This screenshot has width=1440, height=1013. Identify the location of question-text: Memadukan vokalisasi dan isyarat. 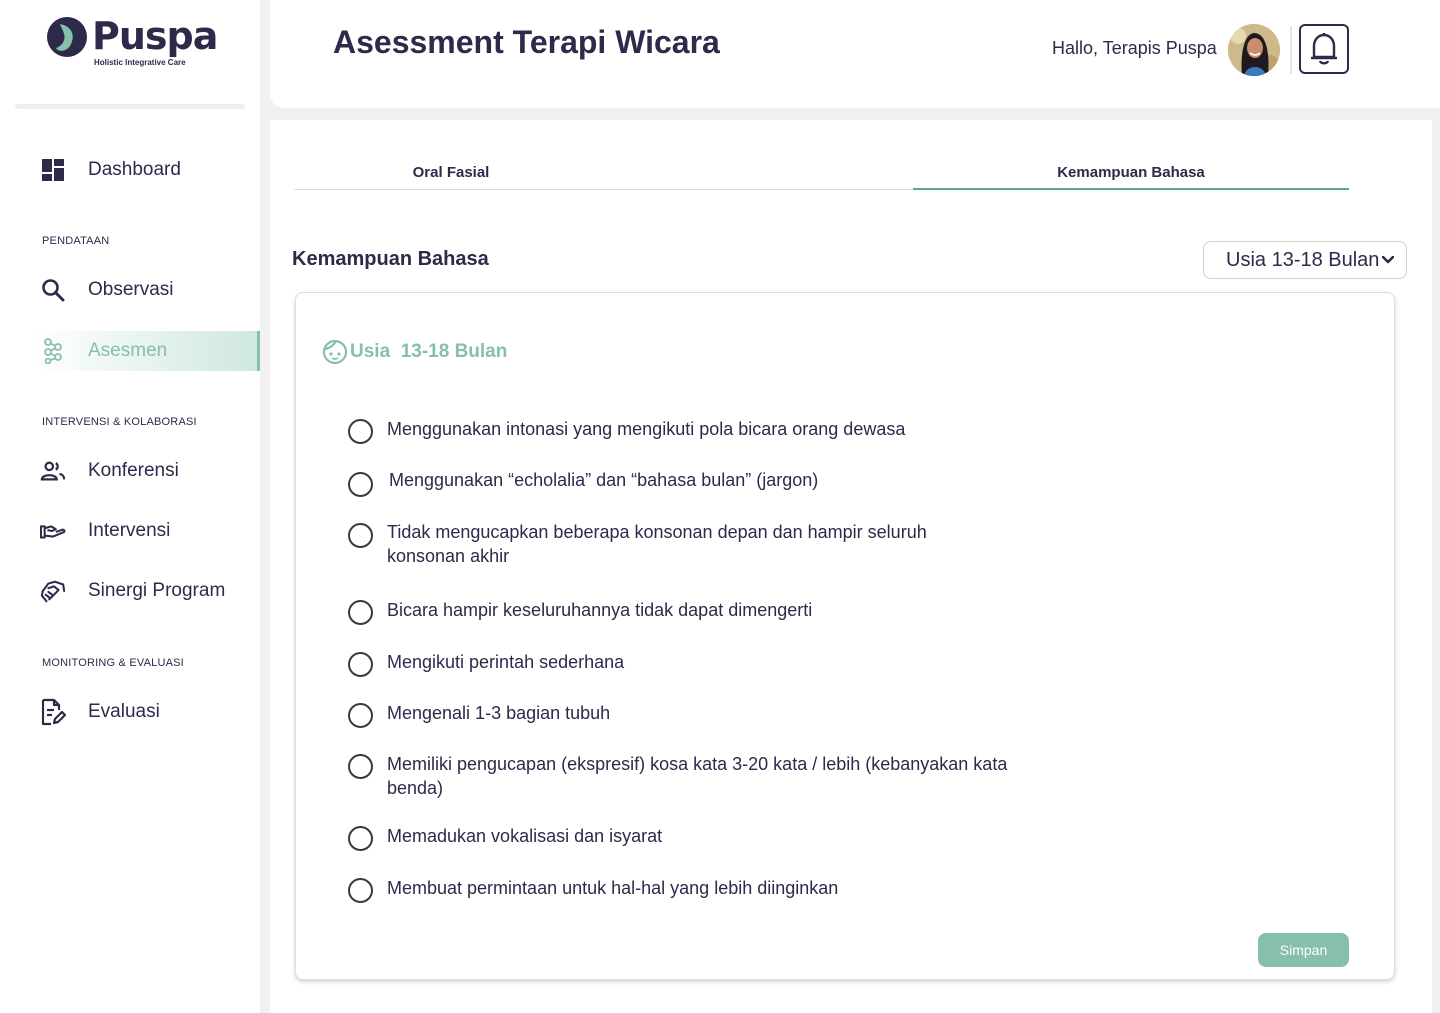
(525, 836).